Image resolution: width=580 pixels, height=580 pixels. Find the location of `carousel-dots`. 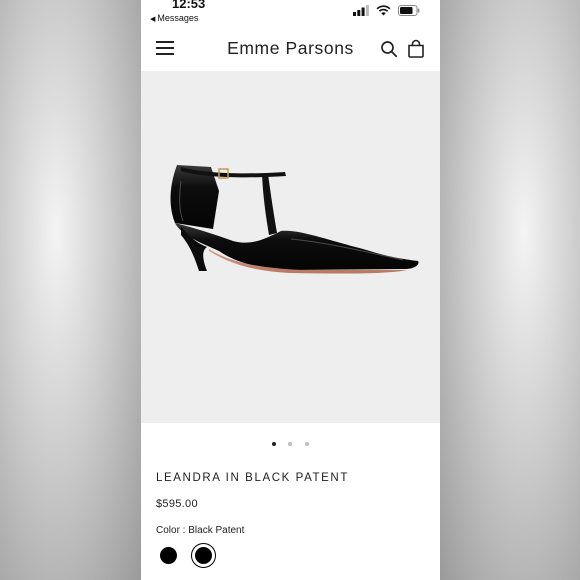

carousel-dots is located at coordinates (290, 444).